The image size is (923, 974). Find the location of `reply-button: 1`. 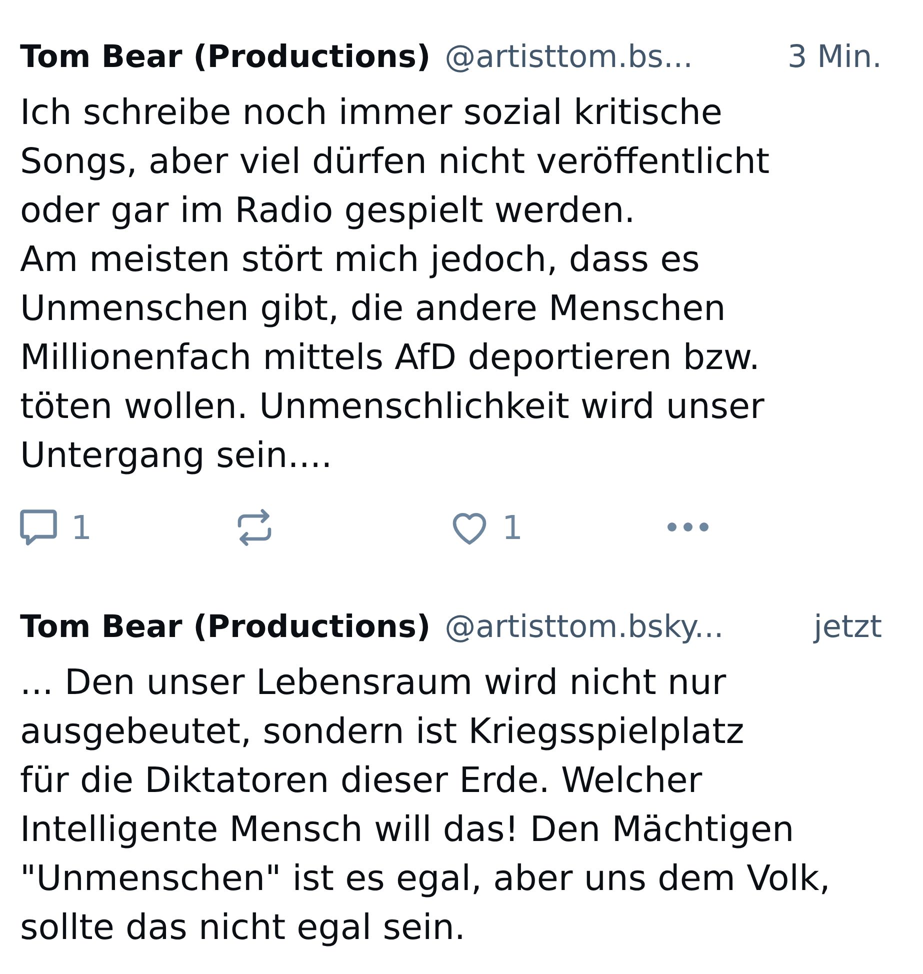

reply-button: 1 is located at coordinates (56, 527).